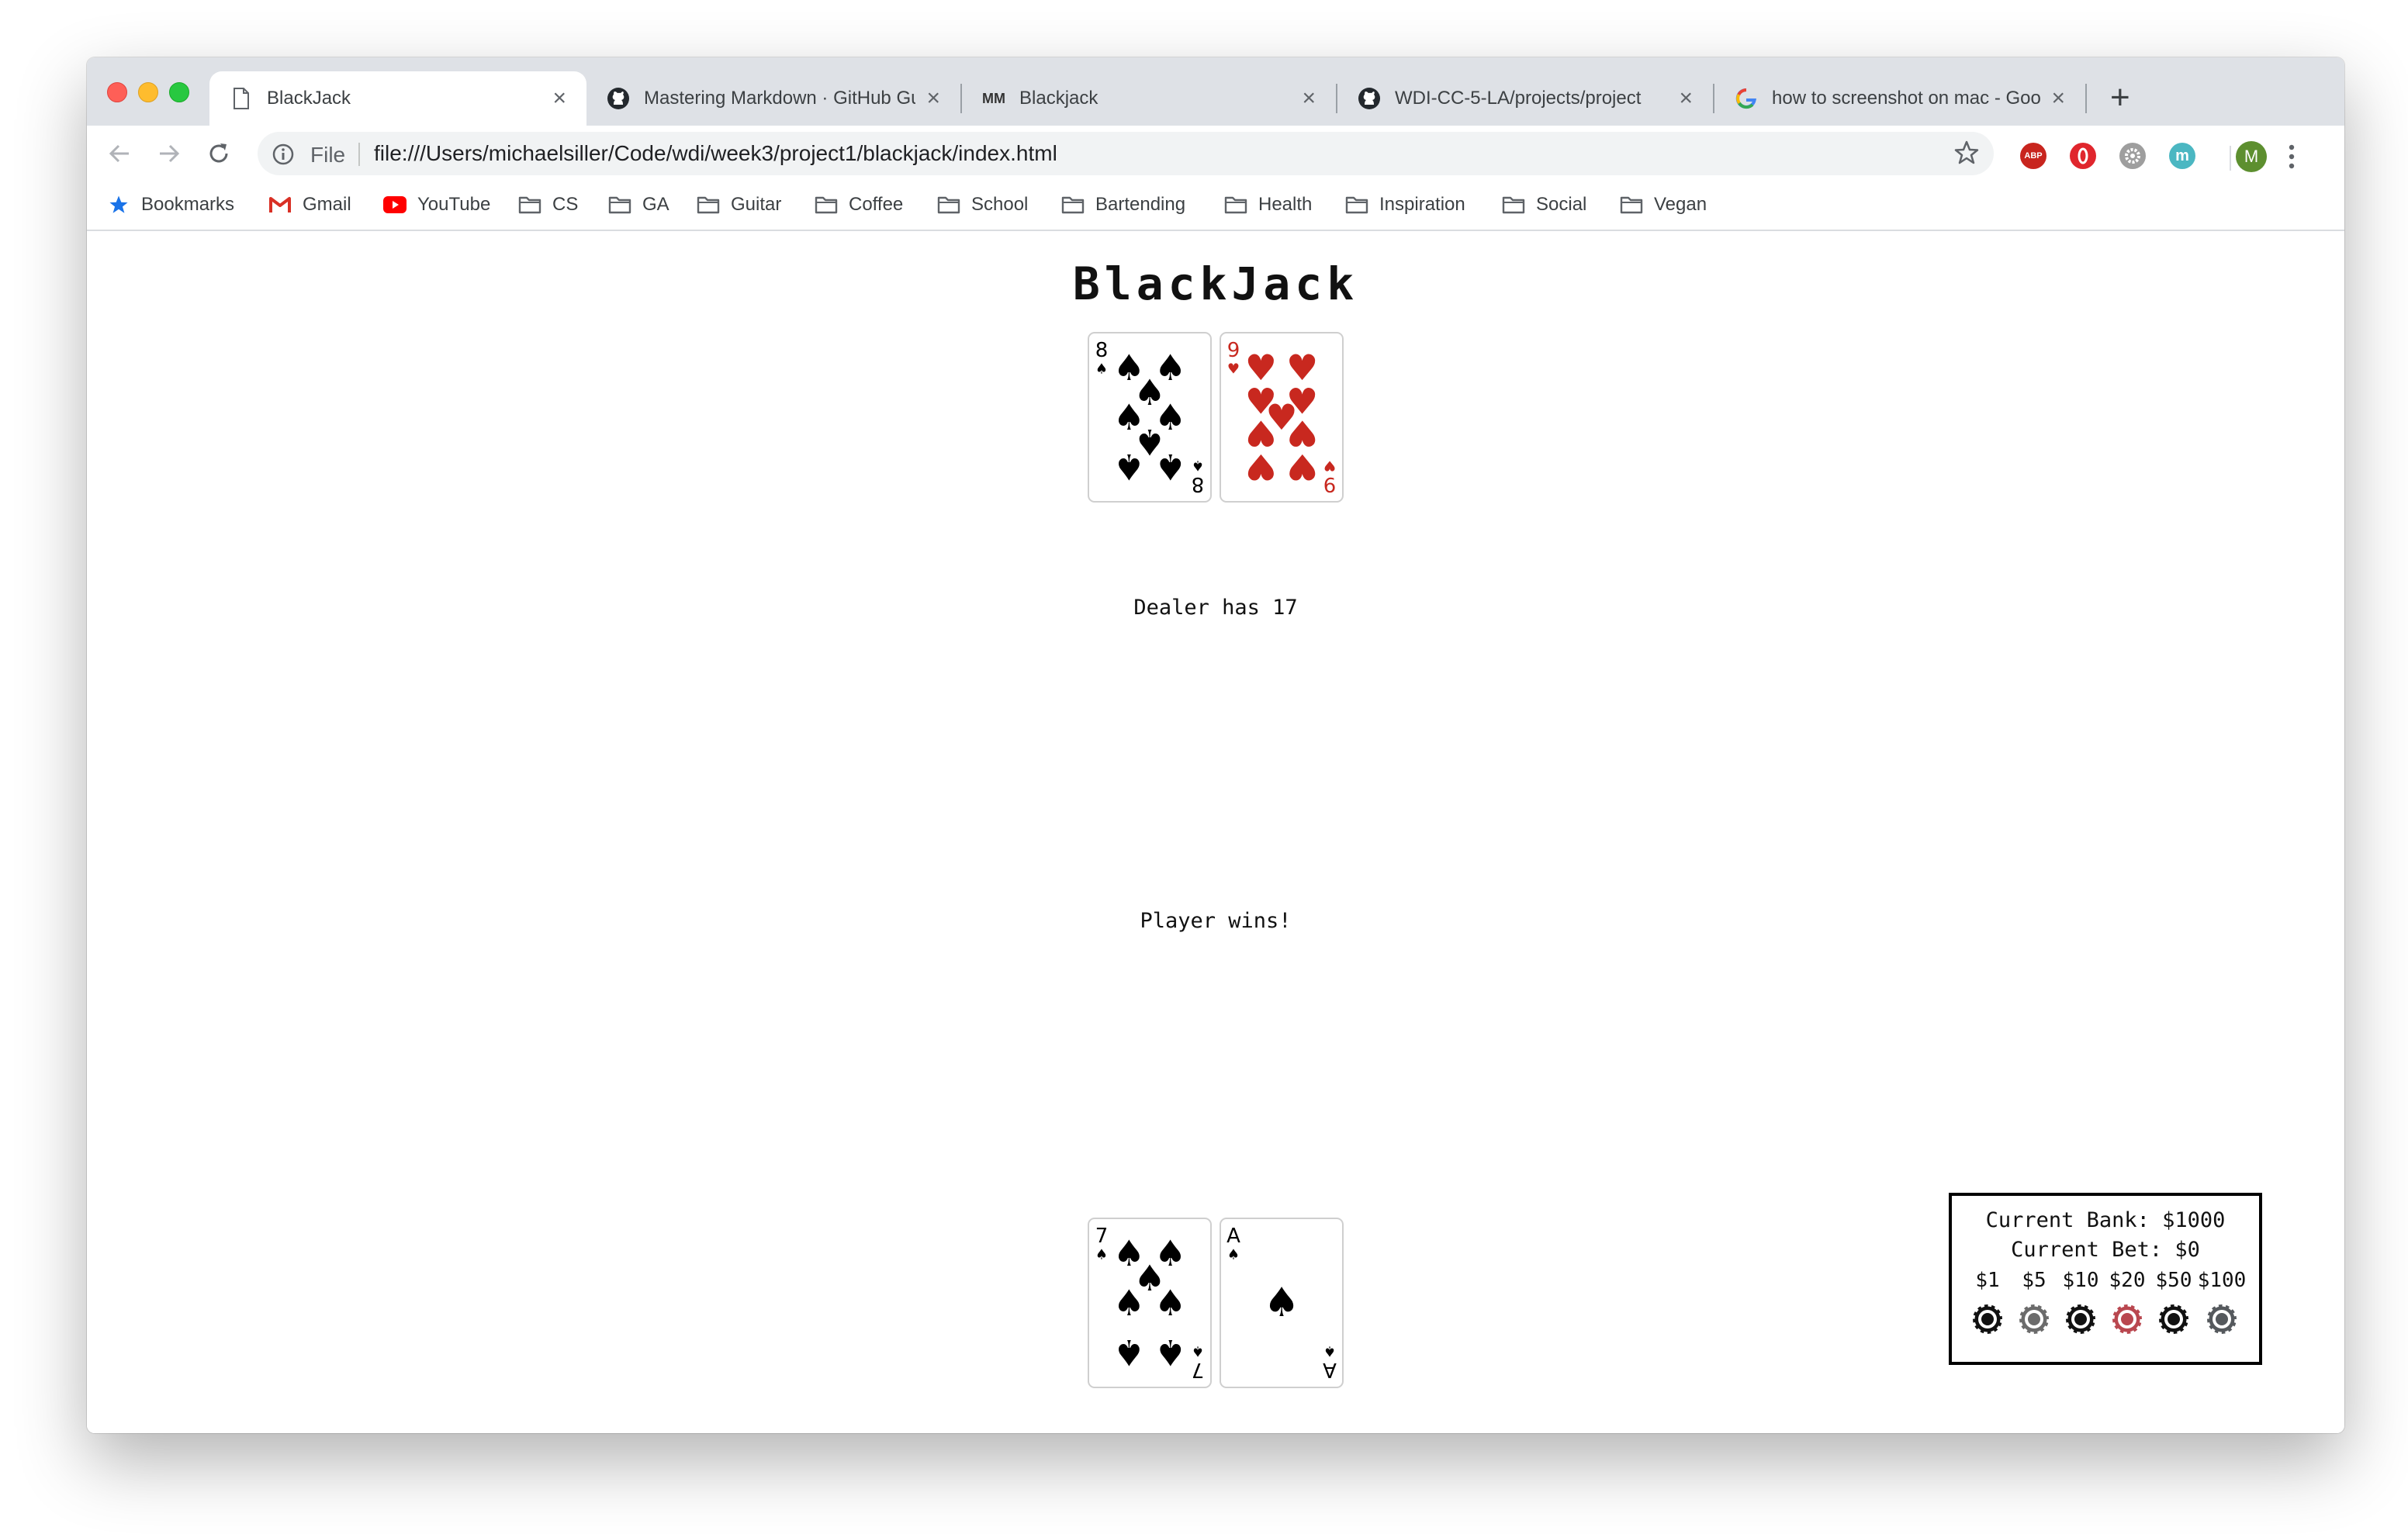 This screenshot has height=1534, width=2408. I want to click on bookmark-folder-social: Social, so click(1544, 205).